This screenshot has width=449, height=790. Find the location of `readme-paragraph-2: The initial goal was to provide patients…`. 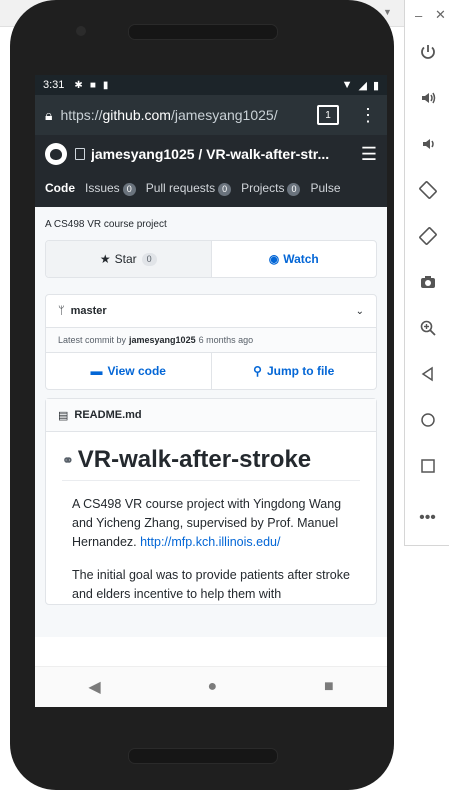

readme-paragraph-2: The initial goal was to provide patients… is located at coordinates (211, 584).